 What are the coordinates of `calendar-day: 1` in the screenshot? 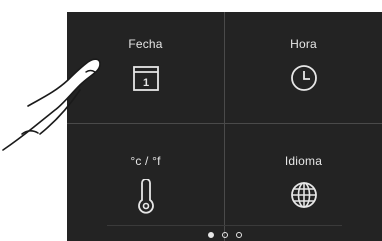 It's located at (145, 83).